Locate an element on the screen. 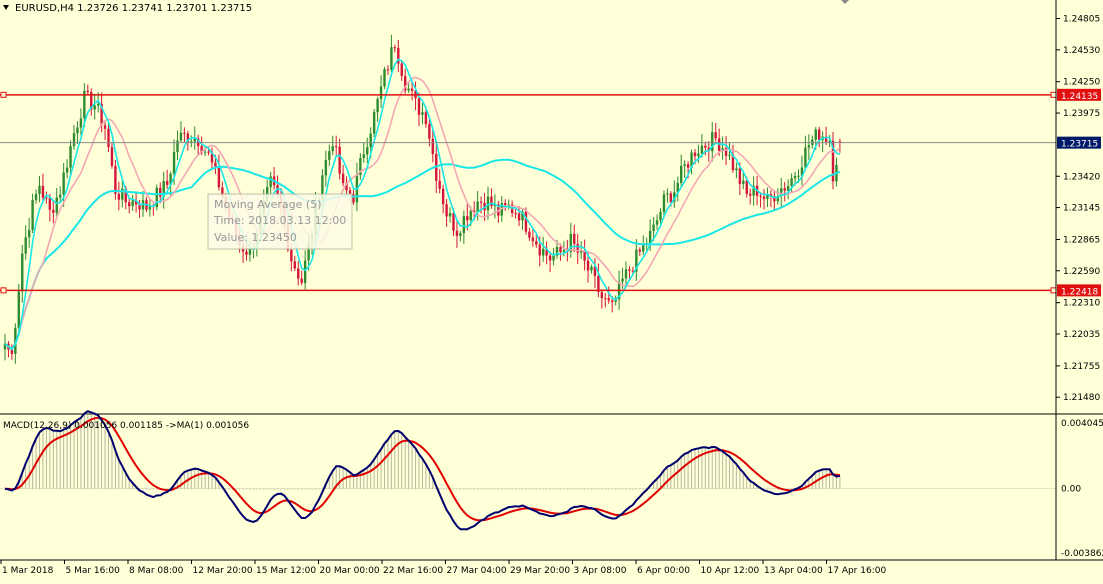 The height and width of the screenshot is (584, 1103). macd-tick-label: -0.003862 is located at coordinates (1082, 554).